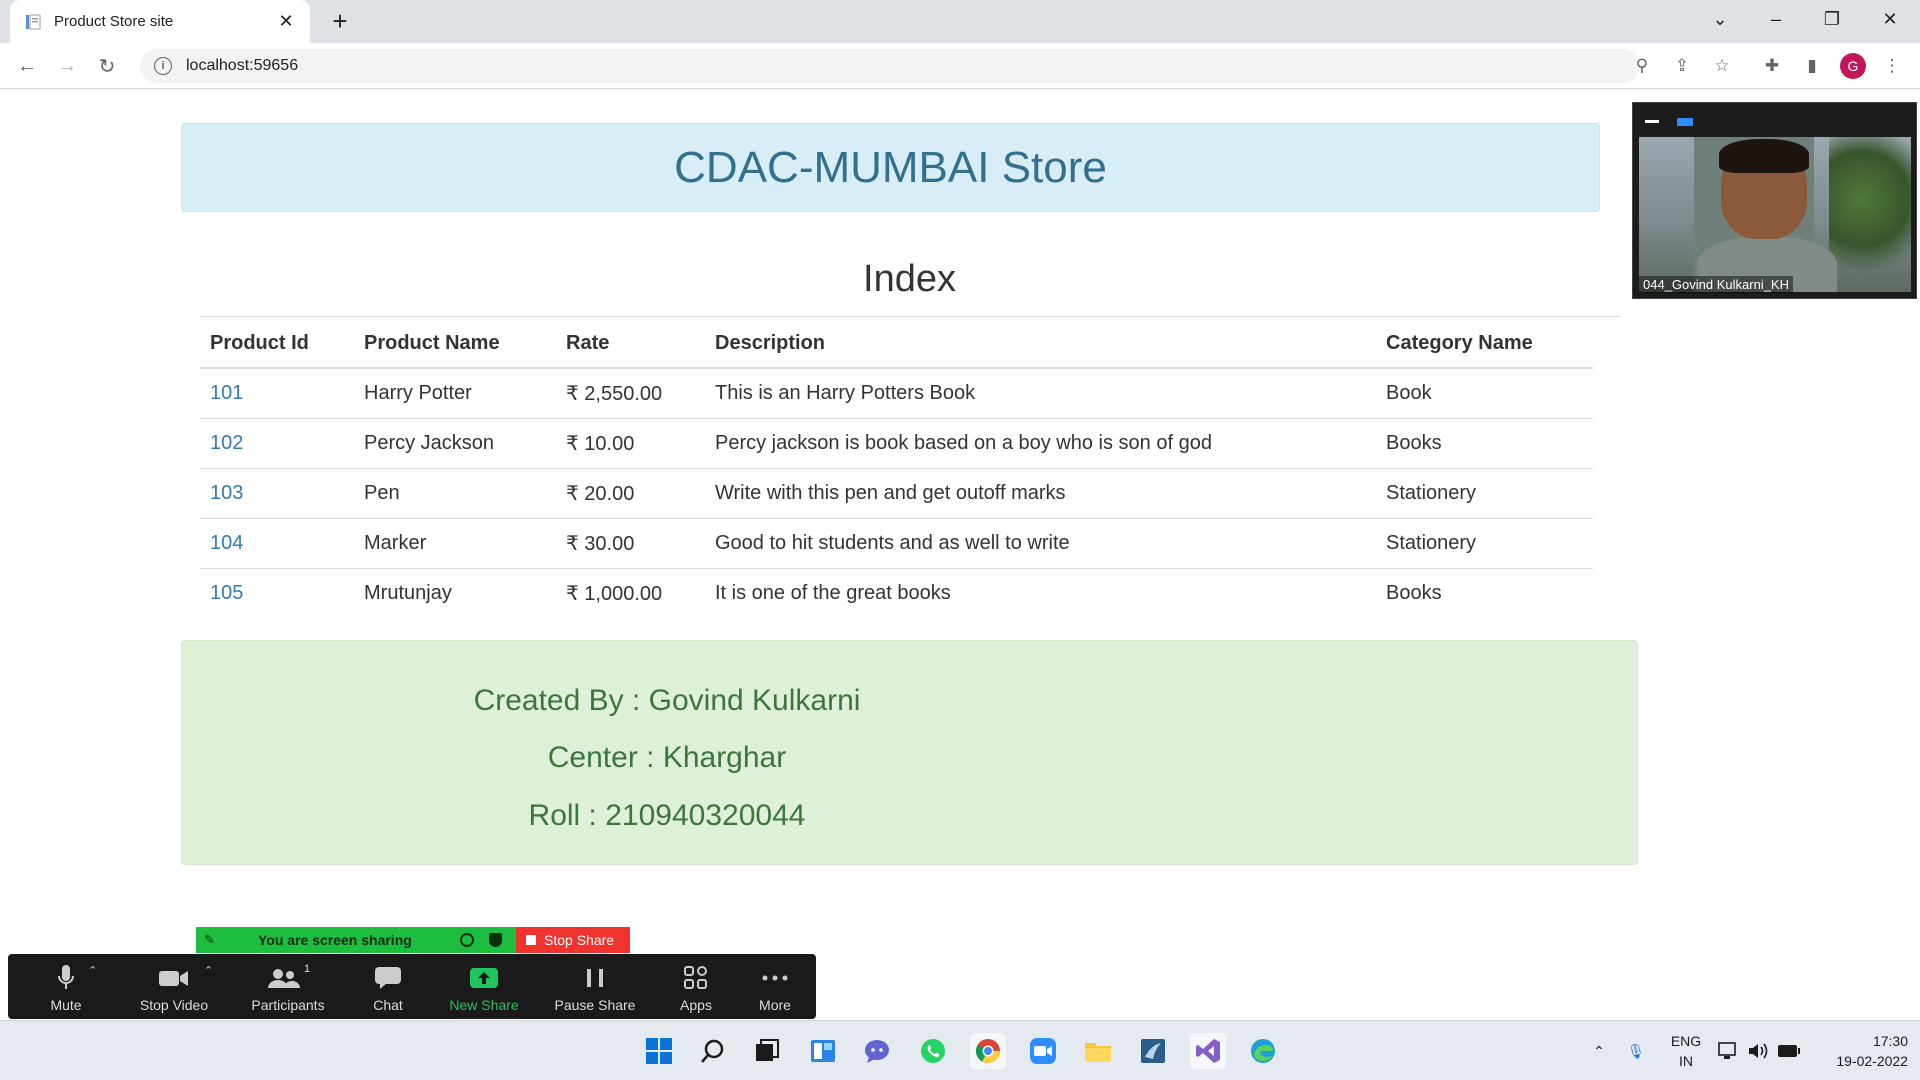 The width and height of the screenshot is (1920, 1080). I want to click on pin-icon: ✎, so click(212, 940).